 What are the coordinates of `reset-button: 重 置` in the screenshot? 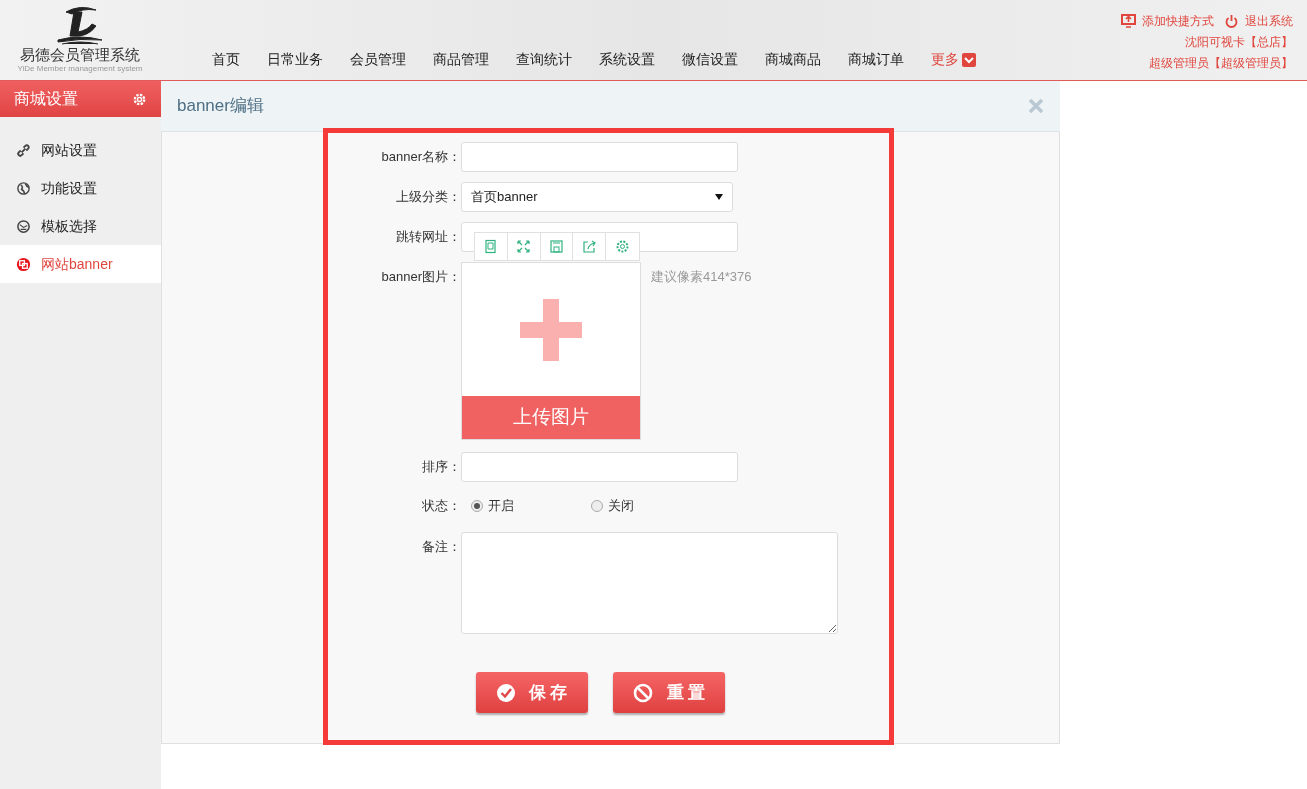 It's located at (669, 692).